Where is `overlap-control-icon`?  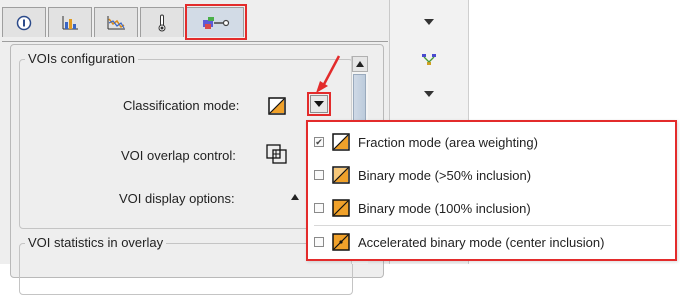 overlap-control-icon is located at coordinates (277, 154).